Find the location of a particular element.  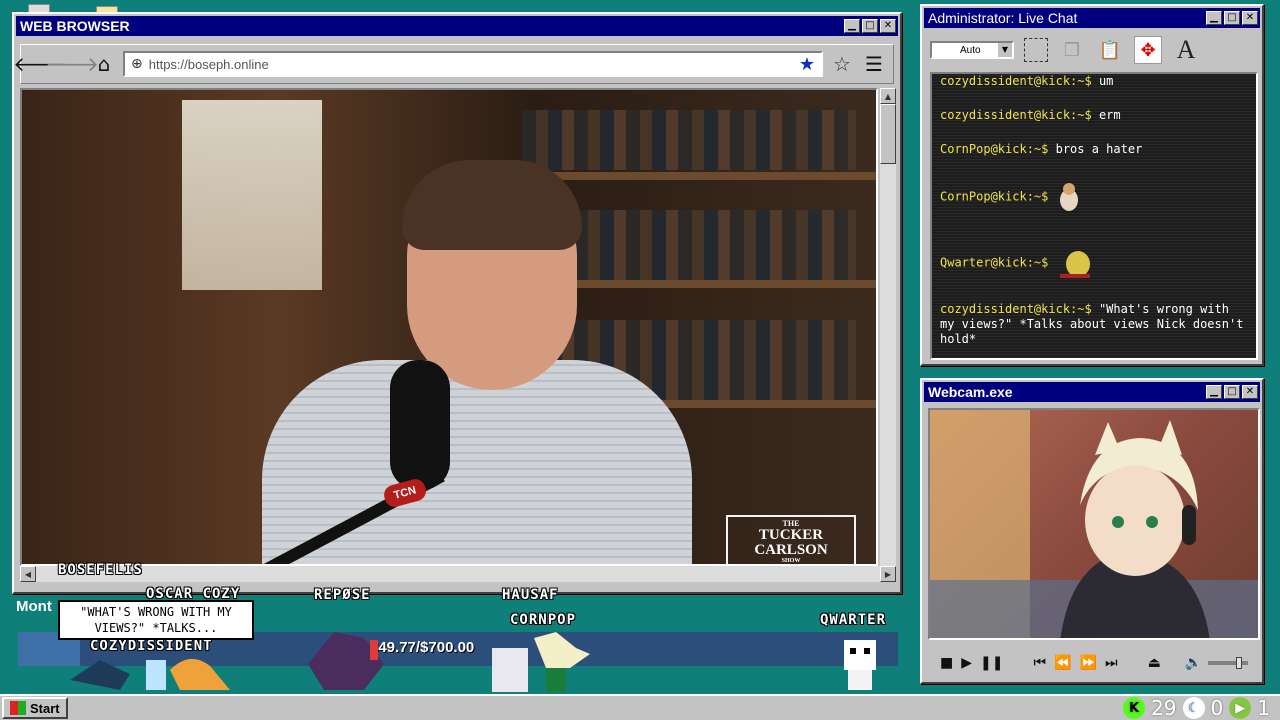

fast-forward-icon: ⏩ is located at coordinates (1088, 663).